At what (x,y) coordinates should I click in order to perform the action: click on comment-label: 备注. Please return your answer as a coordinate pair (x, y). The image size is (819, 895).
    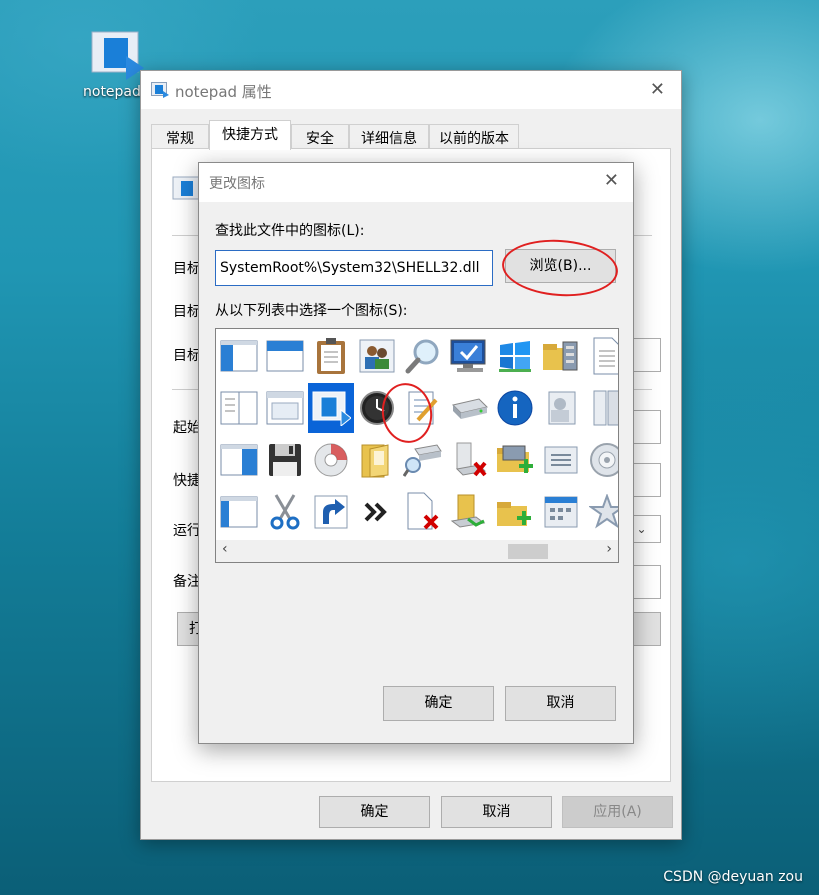
    Looking at the image, I should click on (187, 582).